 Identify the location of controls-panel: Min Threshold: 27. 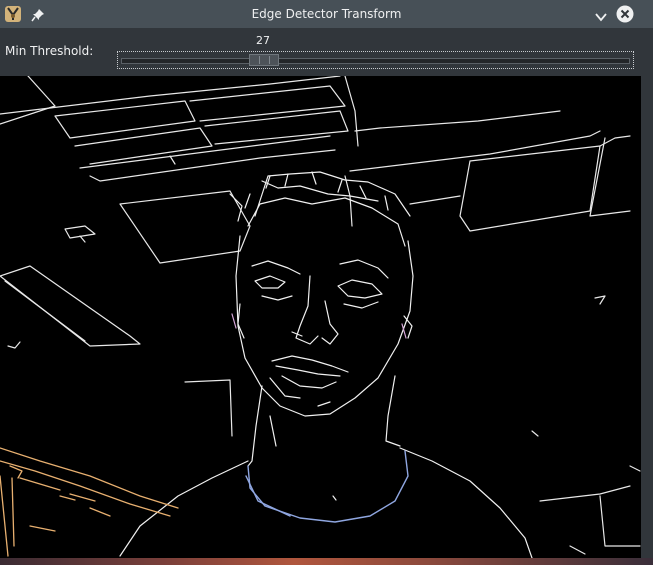
(326, 52).